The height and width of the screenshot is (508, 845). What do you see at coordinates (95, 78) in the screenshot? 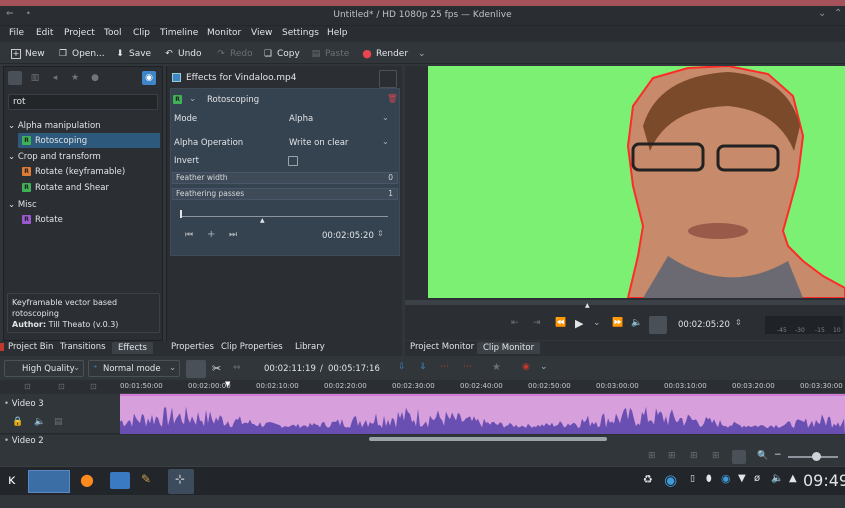
I see `more-icon: ●` at bounding box center [95, 78].